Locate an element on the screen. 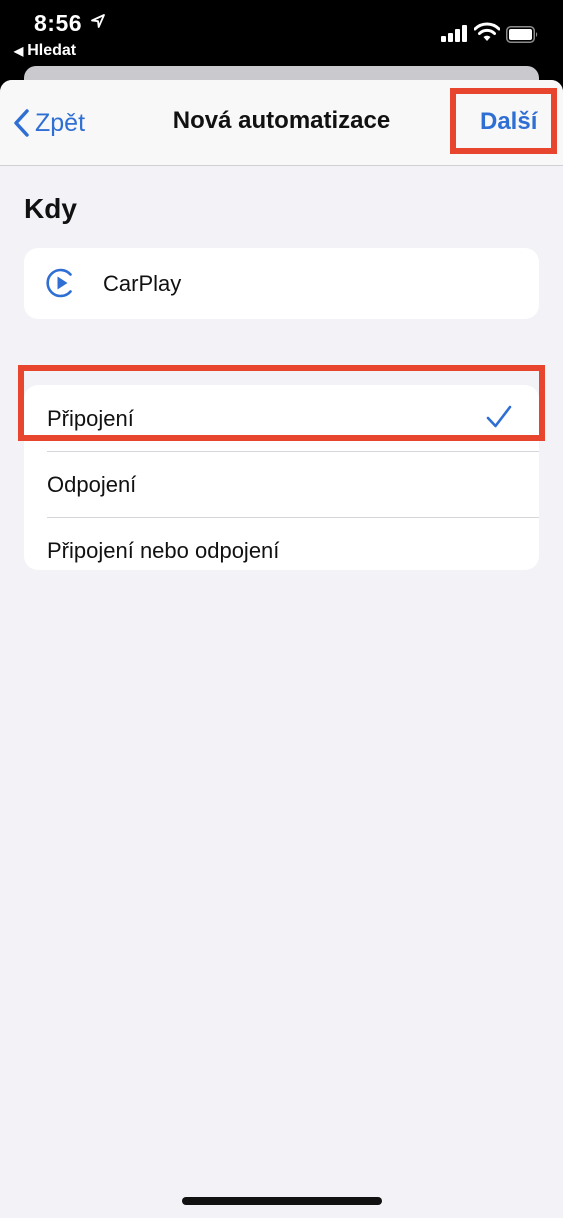  section-title: Kdy is located at coordinates (50, 208).